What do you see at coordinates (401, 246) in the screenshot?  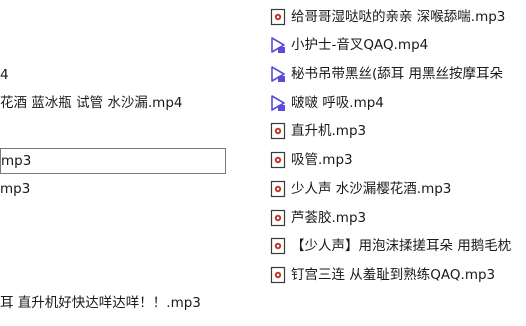 I see `file-name: 【少人声】用泡沫揉搓耳朵 用鹅毛枕` at bounding box center [401, 246].